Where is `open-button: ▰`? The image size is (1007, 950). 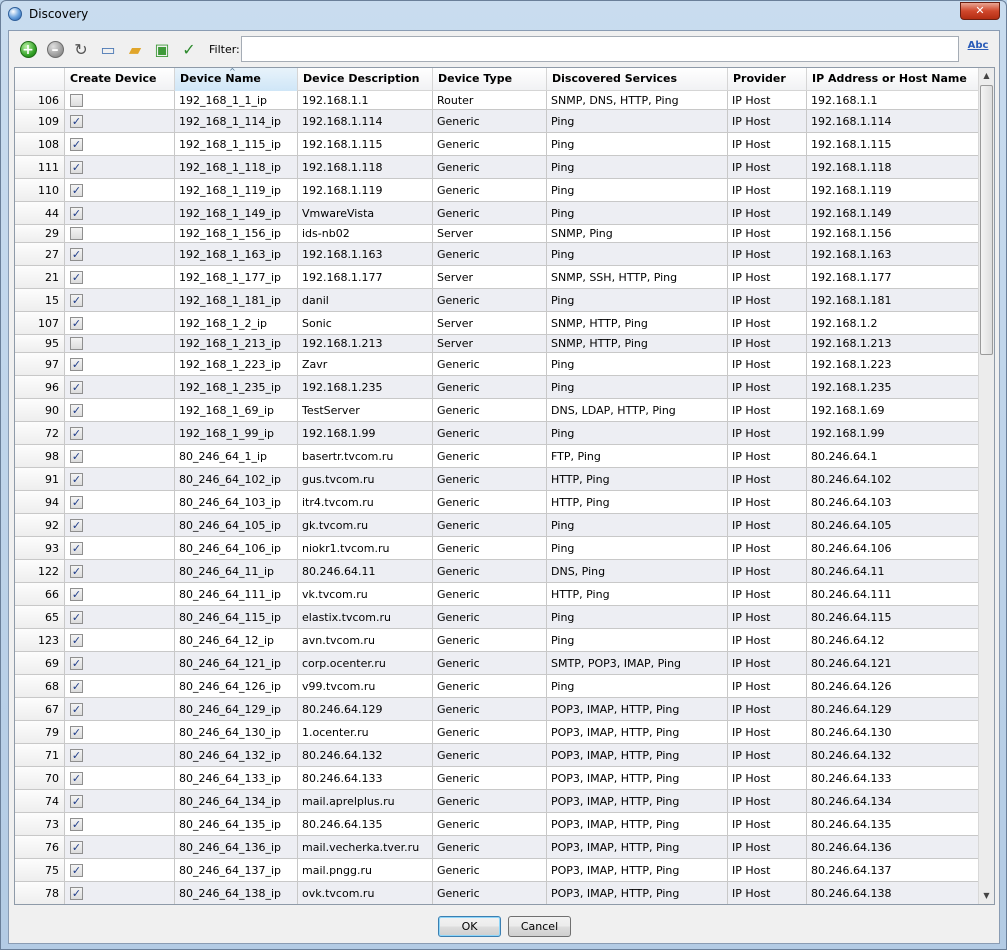 open-button: ▰ is located at coordinates (135, 49).